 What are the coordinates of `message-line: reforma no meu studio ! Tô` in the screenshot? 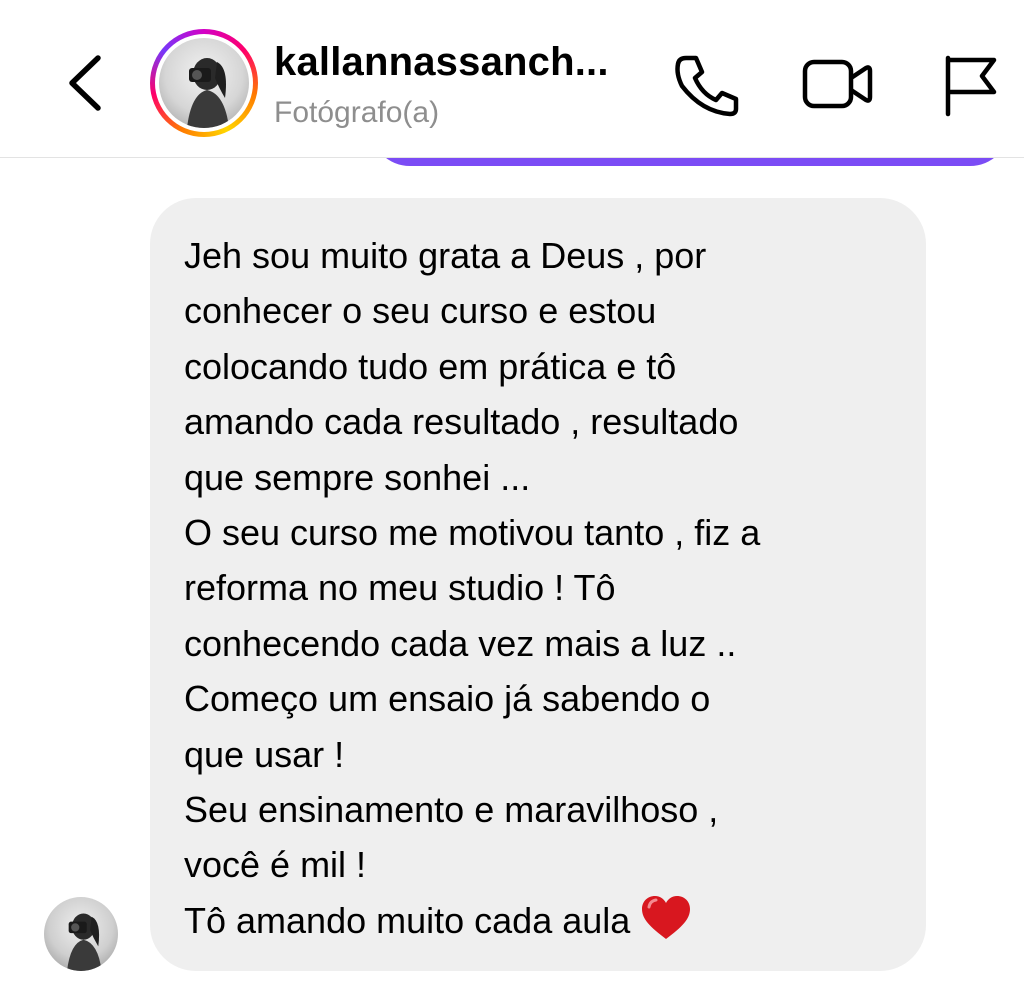 It's located at (400, 588).